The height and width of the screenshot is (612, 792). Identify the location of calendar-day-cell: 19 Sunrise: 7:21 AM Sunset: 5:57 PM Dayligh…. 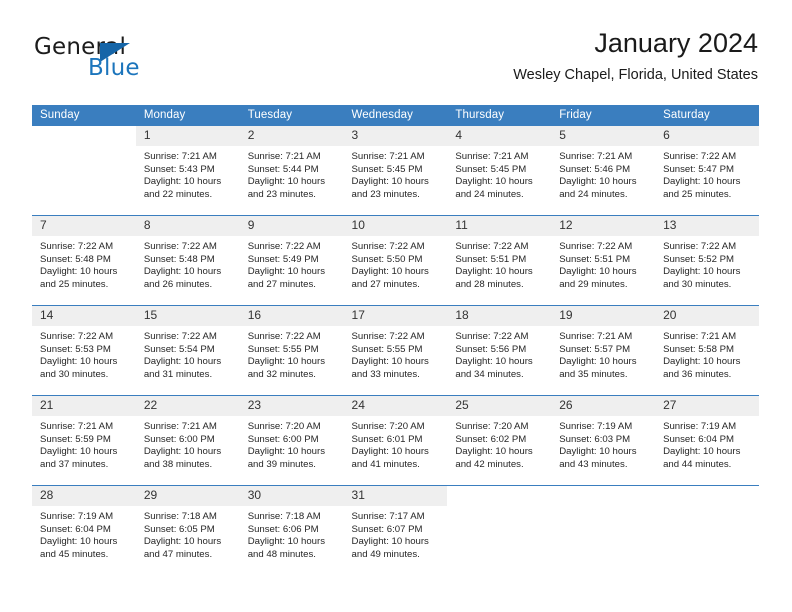
(603, 350).